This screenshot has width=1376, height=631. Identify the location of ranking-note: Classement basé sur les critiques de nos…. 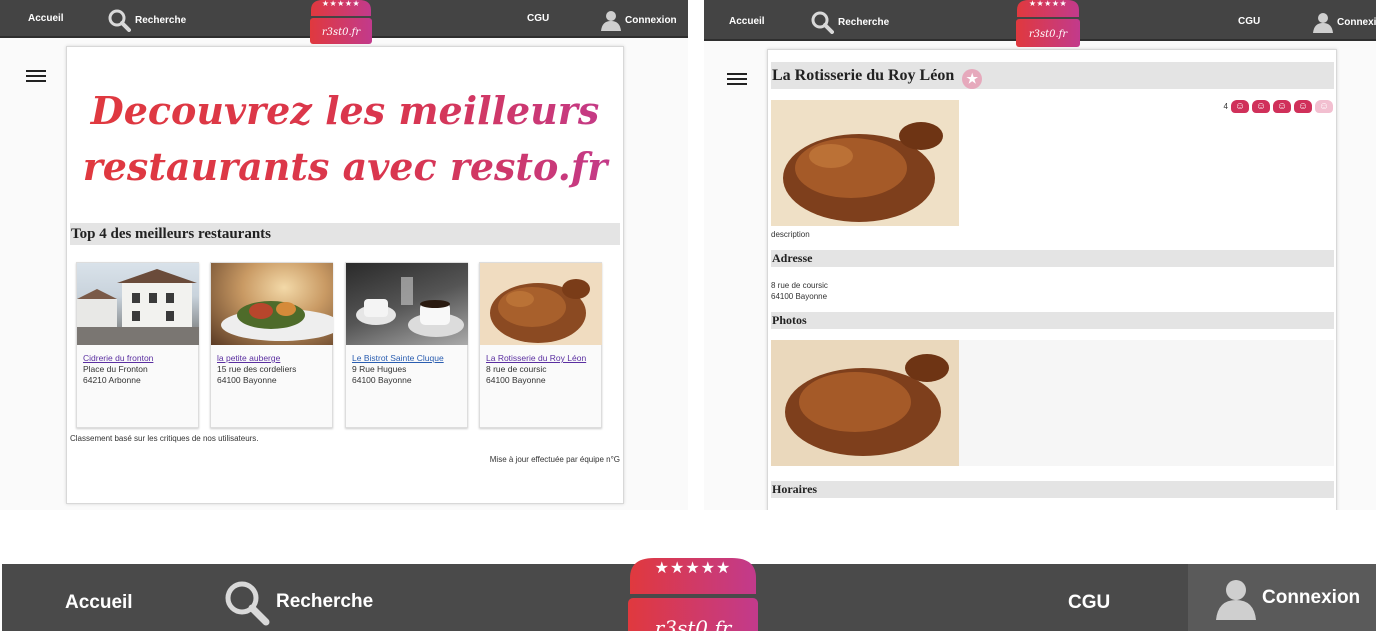
(164, 438).